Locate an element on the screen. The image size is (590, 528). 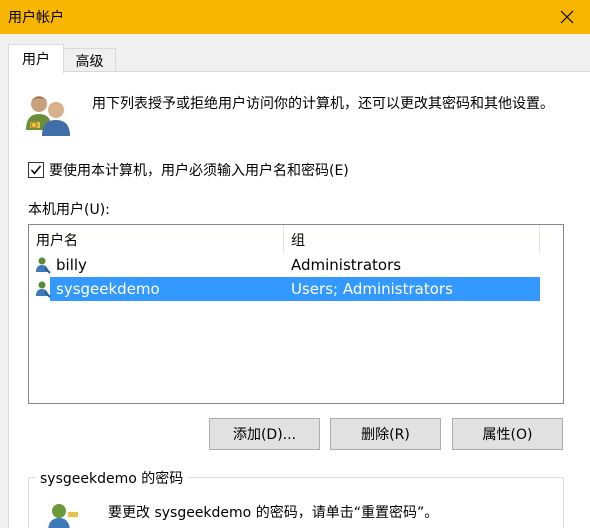
table-row: sysgeekdemo Users; Administrators is located at coordinates (296, 289).